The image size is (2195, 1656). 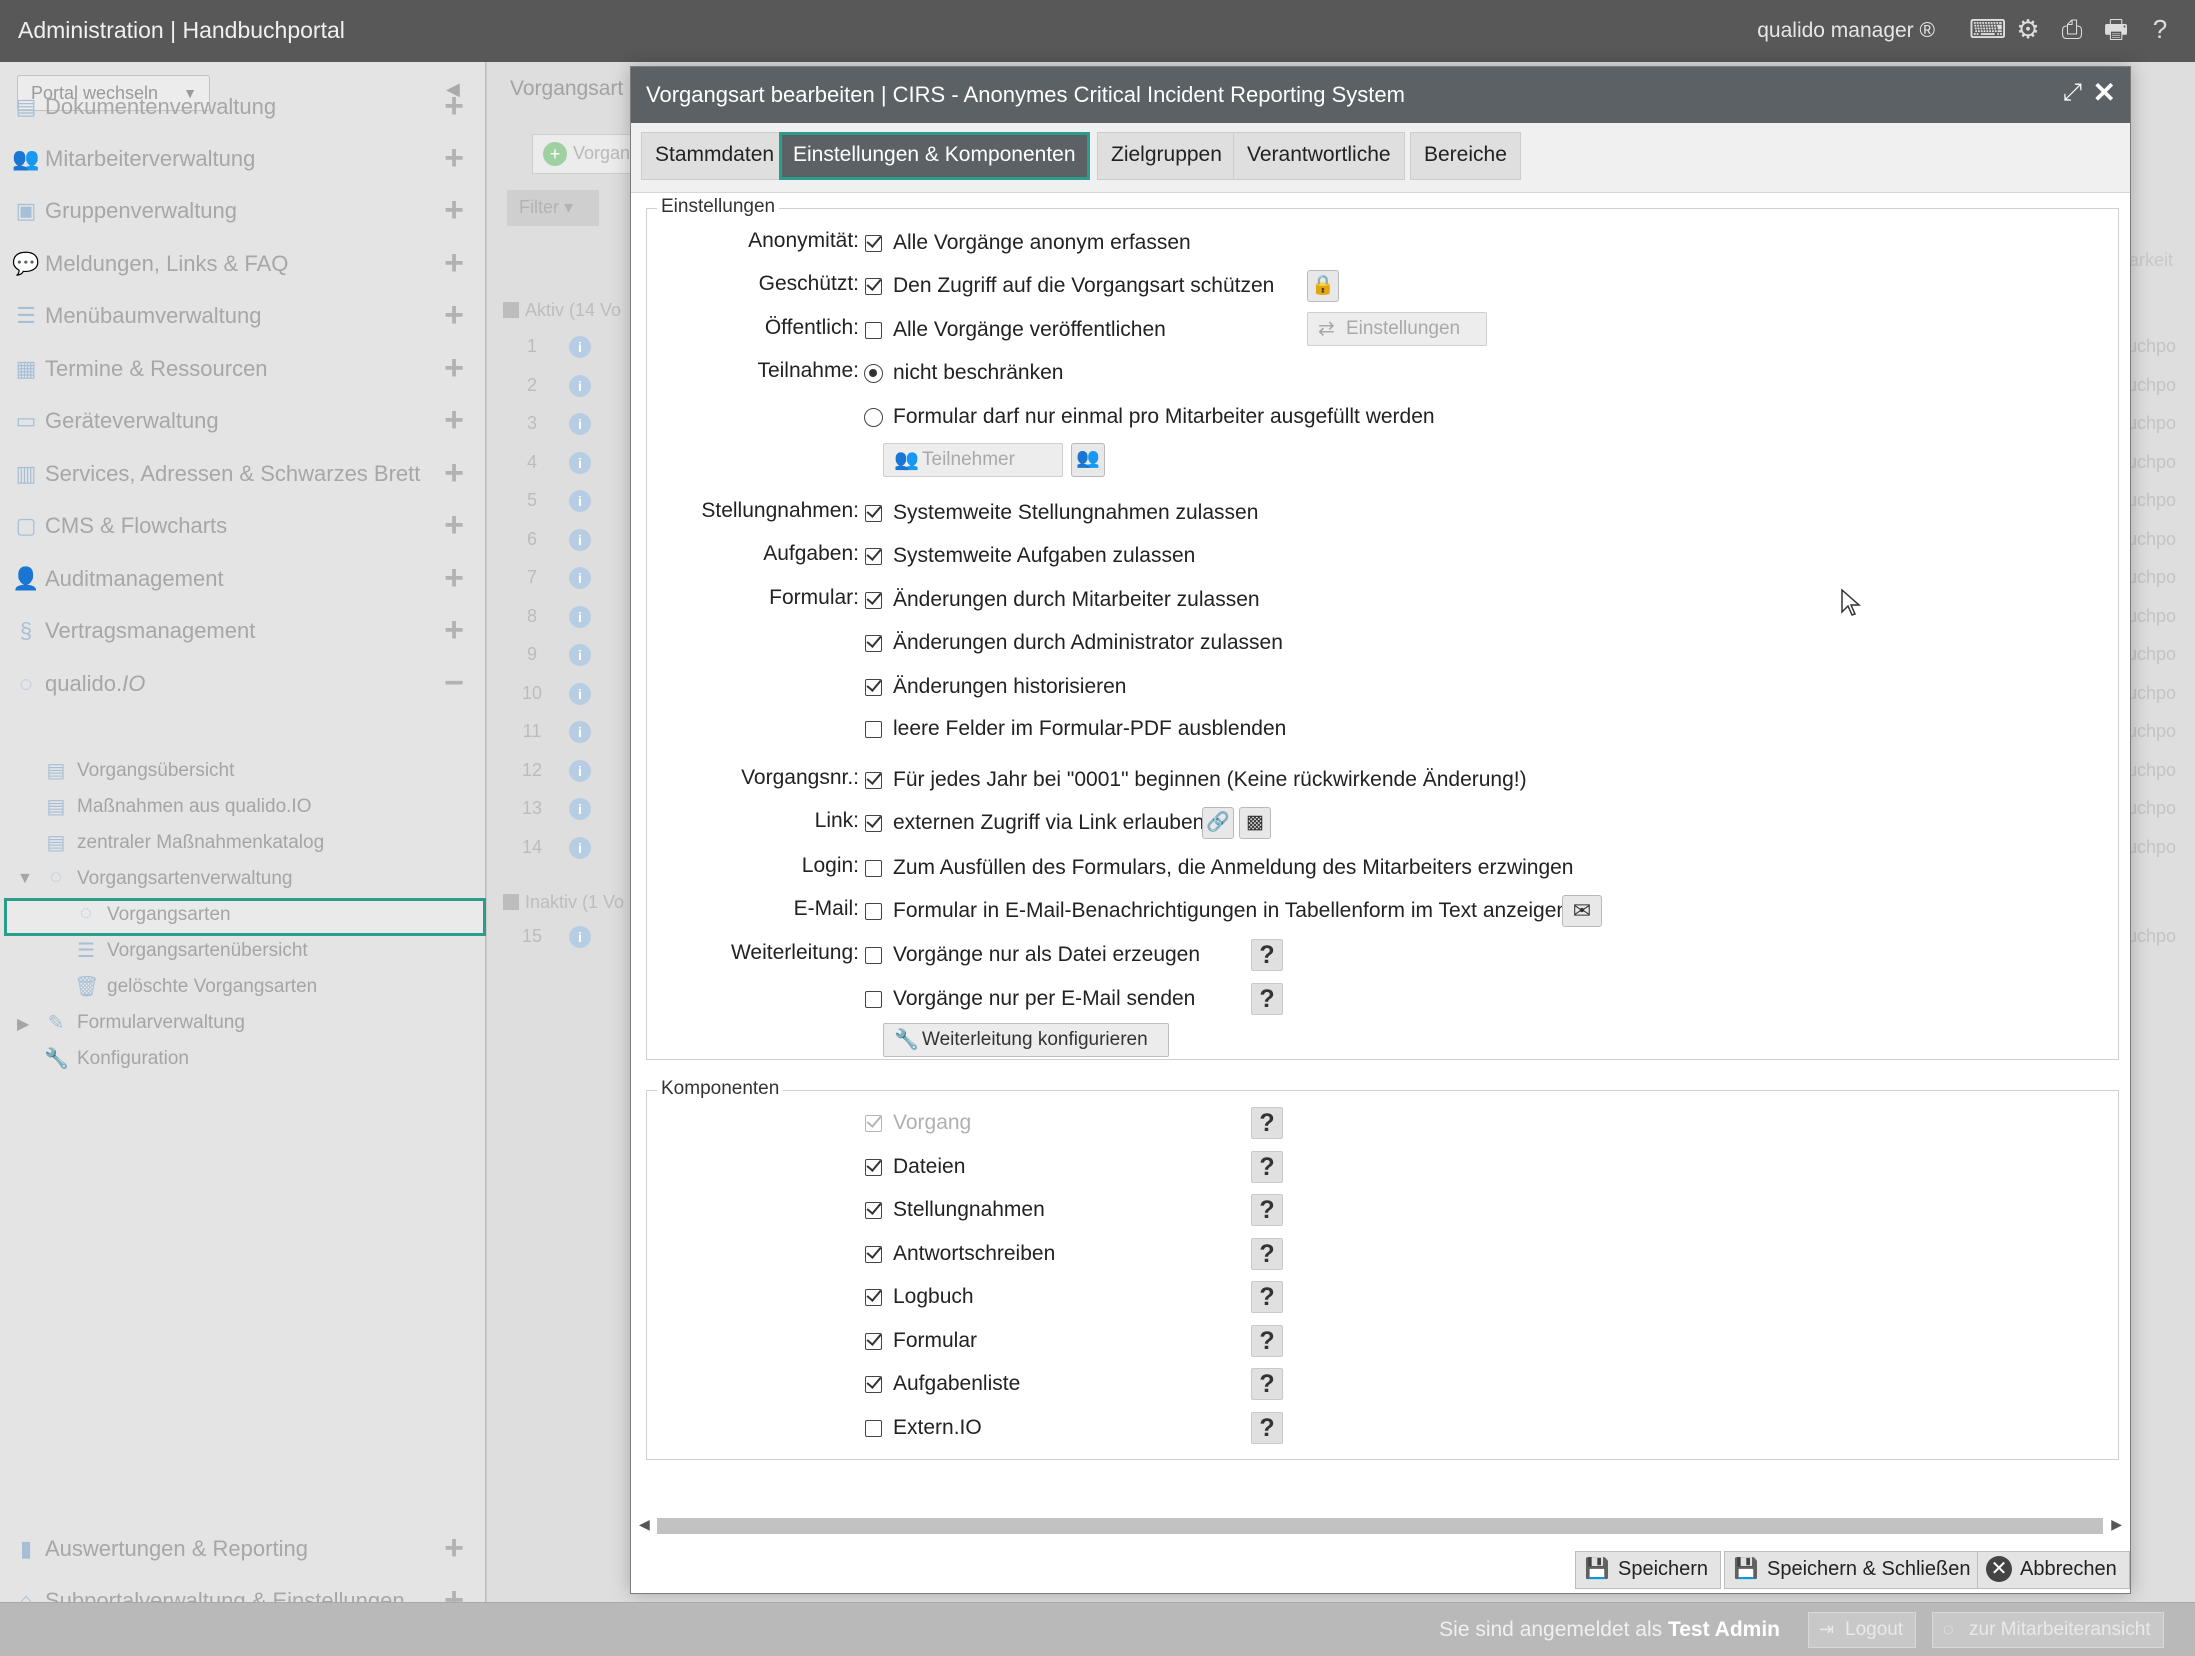 What do you see at coordinates (973, 460) in the screenshot?
I see `teilnehmer-button: 👥 Teilnehmer` at bounding box center [973, 460].